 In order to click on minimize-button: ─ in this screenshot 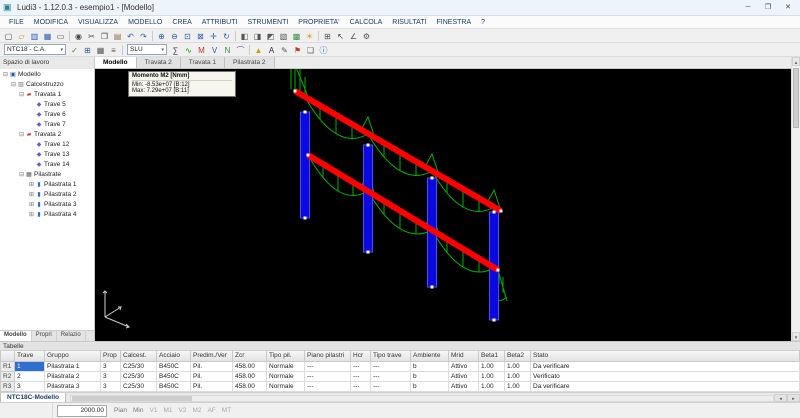, I will do `click(748, 8)`.